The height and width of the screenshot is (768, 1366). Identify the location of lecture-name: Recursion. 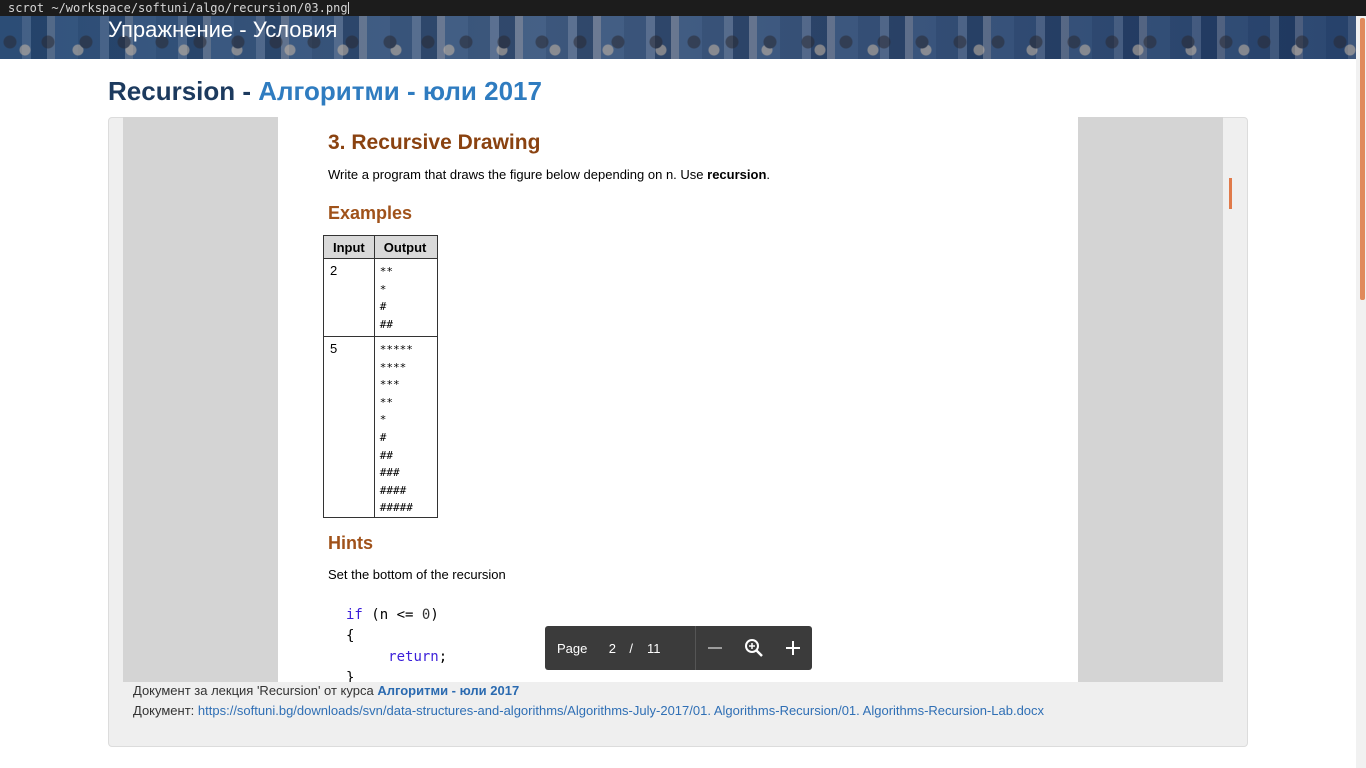
(172, 91).